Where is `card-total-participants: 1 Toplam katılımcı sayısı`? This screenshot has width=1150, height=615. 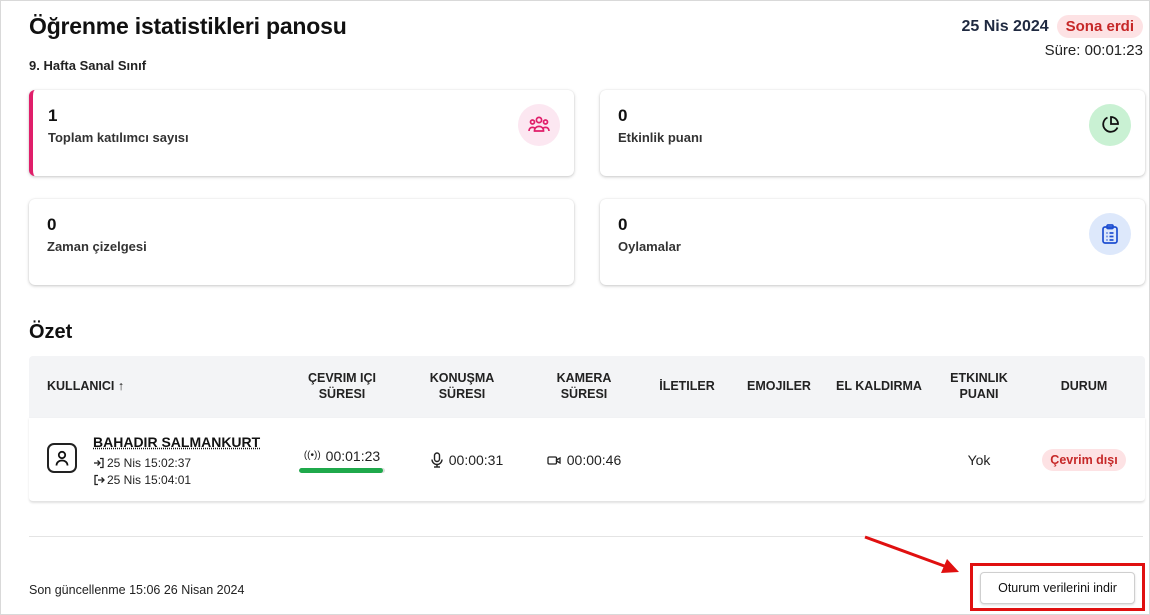 card-total-participants: 1 Toplam katılımcı sayısı is located at coordinates (301, 133).